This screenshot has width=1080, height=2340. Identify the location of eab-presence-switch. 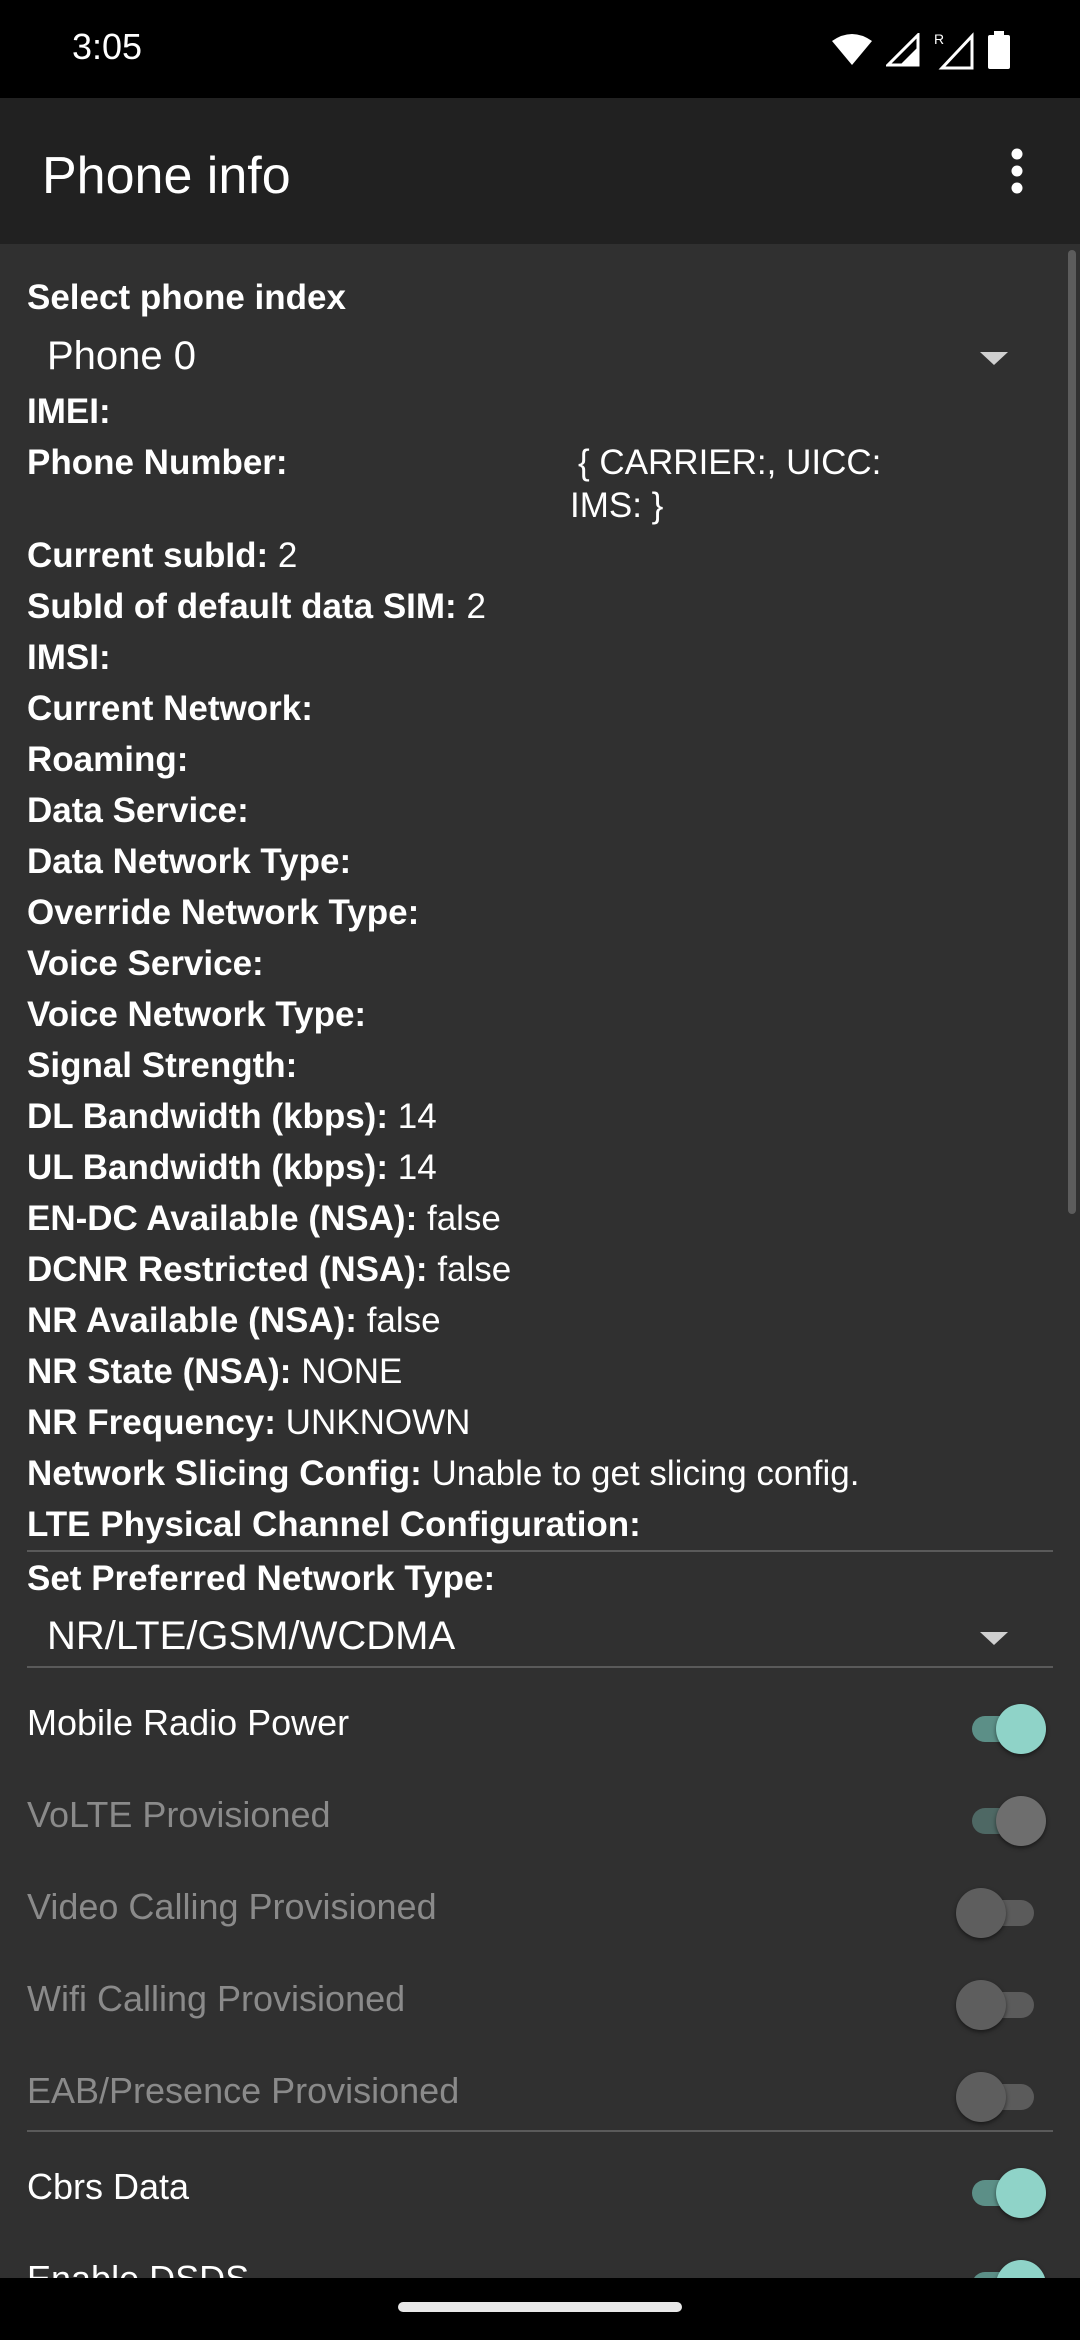
(1001, 2097).